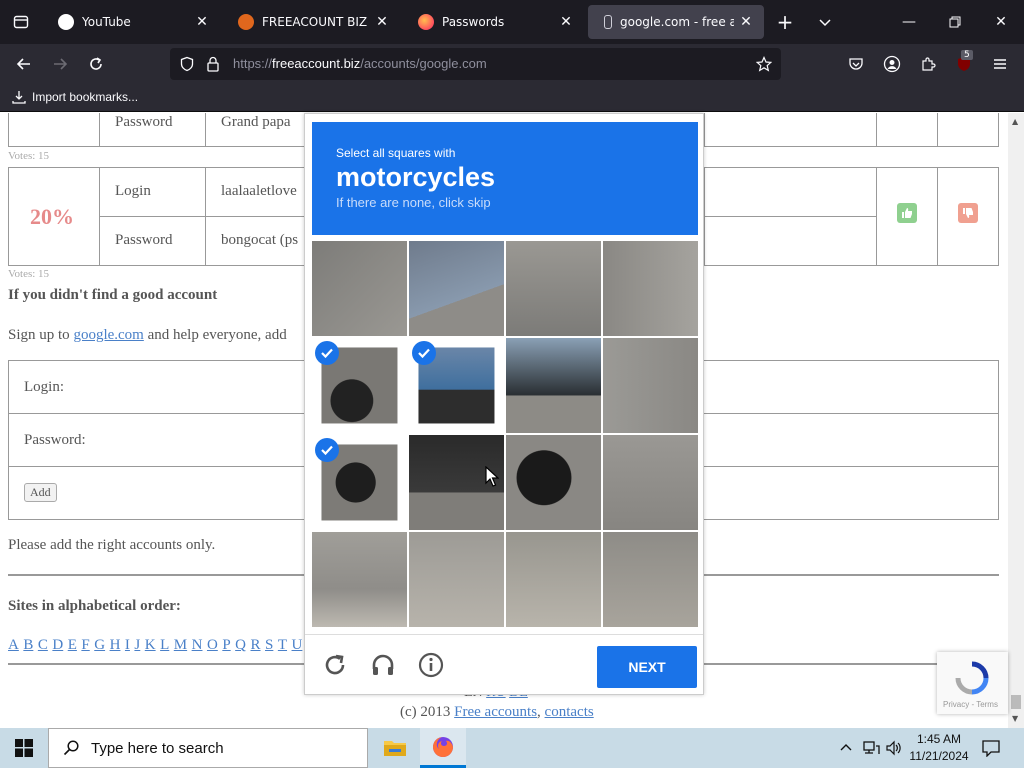 This screenshot has height=768, width=1024. What do you see at coordinates (968, 213) in the screenshot?
I see `thumbs-down-icon` at bounding box center [968, 213].